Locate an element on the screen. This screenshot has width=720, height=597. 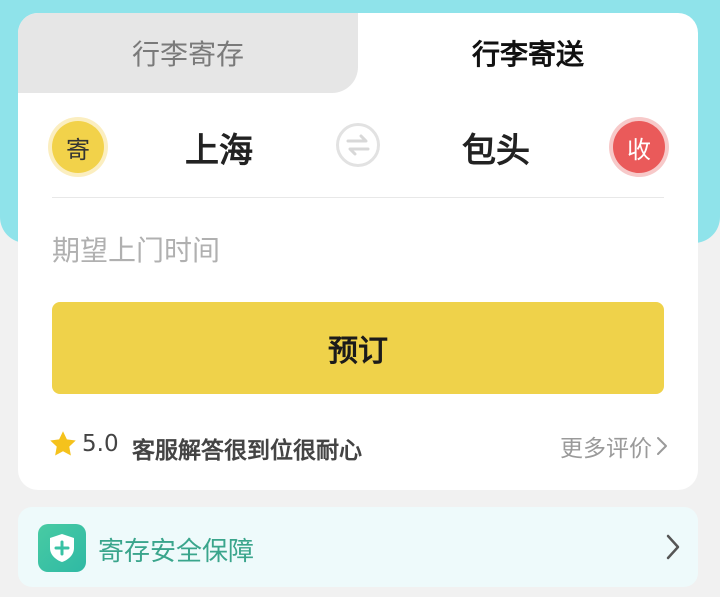
review-row: 5.0 客服解答很到位很耐心 更多评价 is located at coordinates (358, 445).